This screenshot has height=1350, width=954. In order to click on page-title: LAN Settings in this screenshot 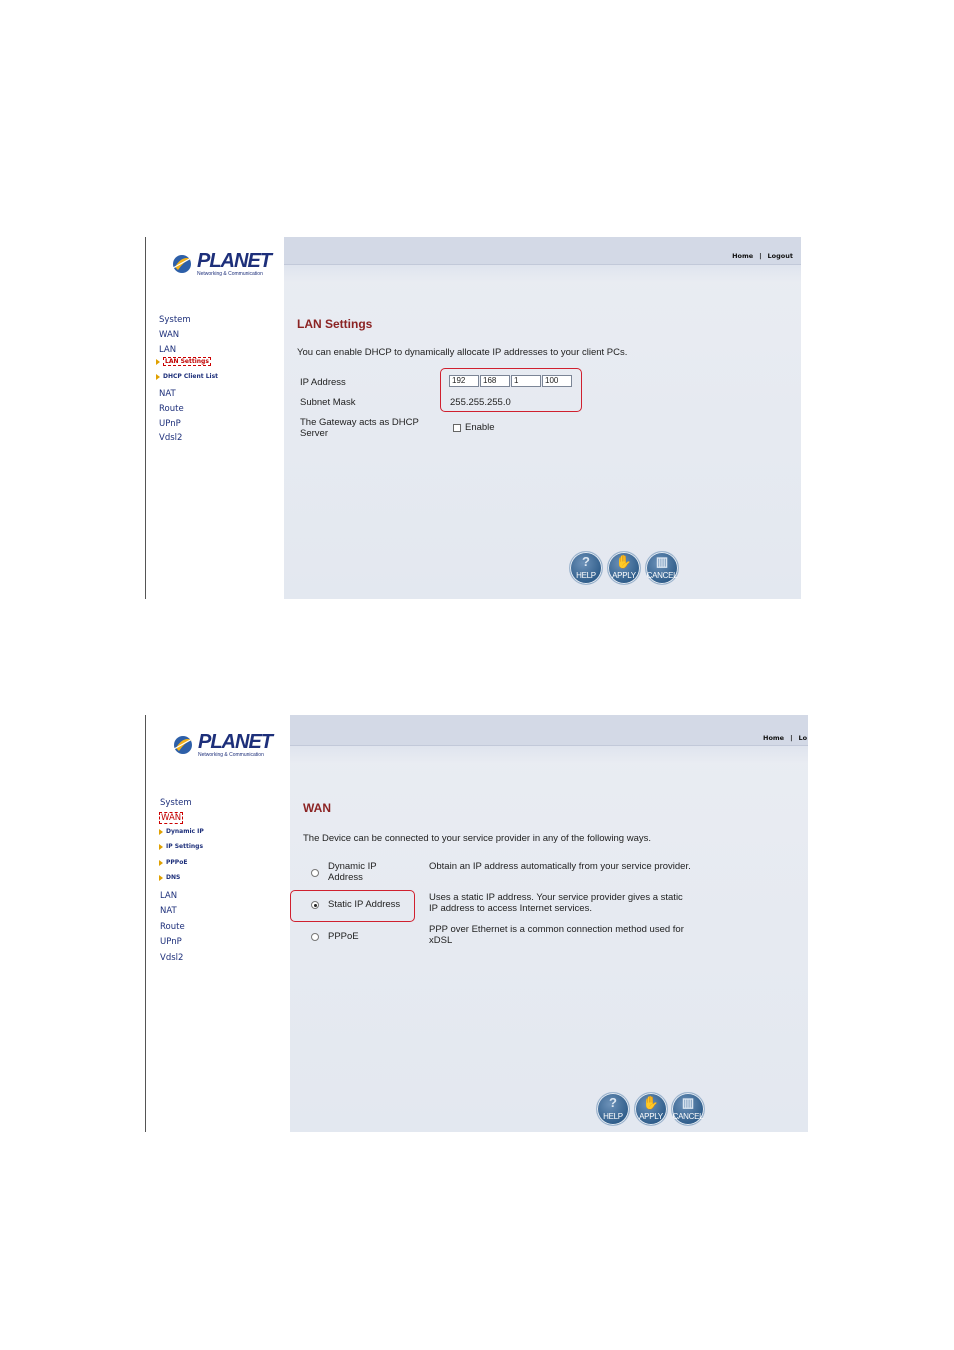, I will do `click(335, 324)`.